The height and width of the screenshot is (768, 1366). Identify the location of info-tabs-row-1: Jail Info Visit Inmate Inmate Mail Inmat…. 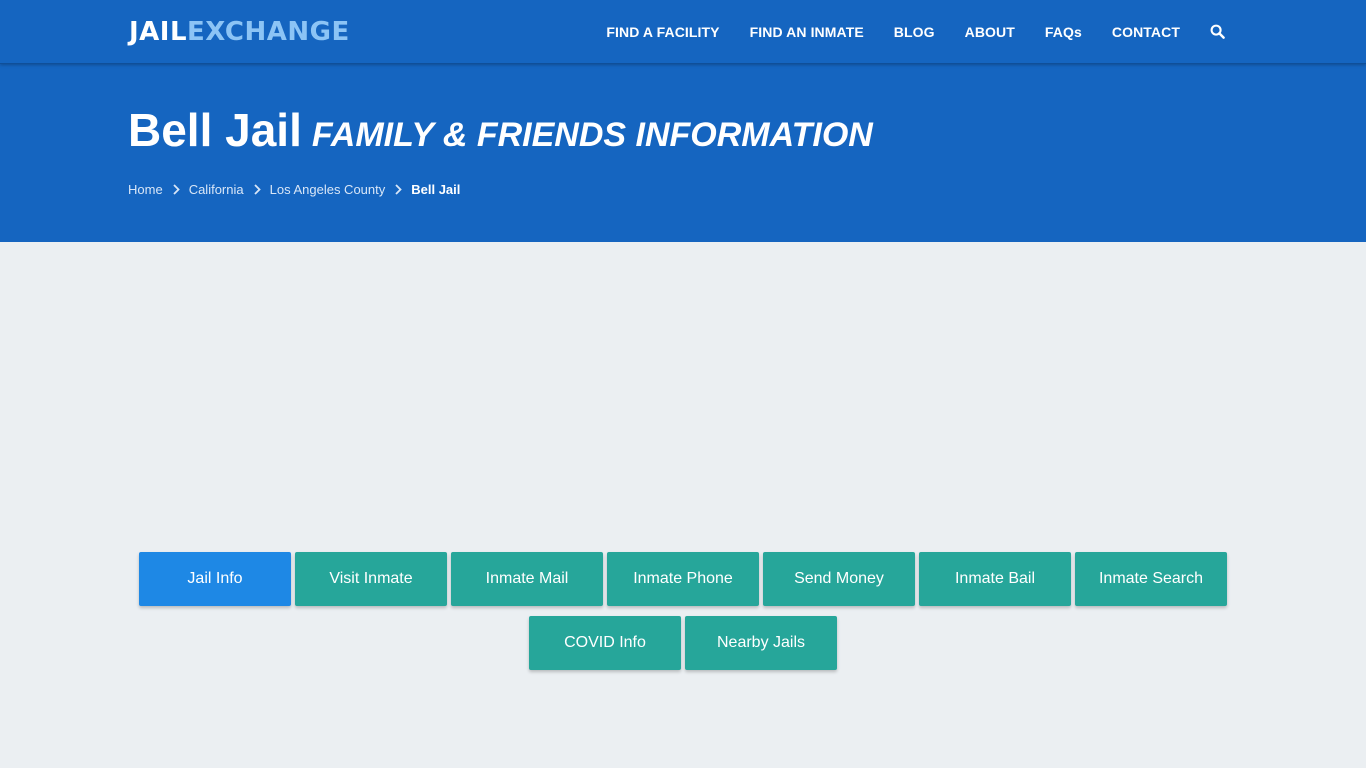
(683, 579).